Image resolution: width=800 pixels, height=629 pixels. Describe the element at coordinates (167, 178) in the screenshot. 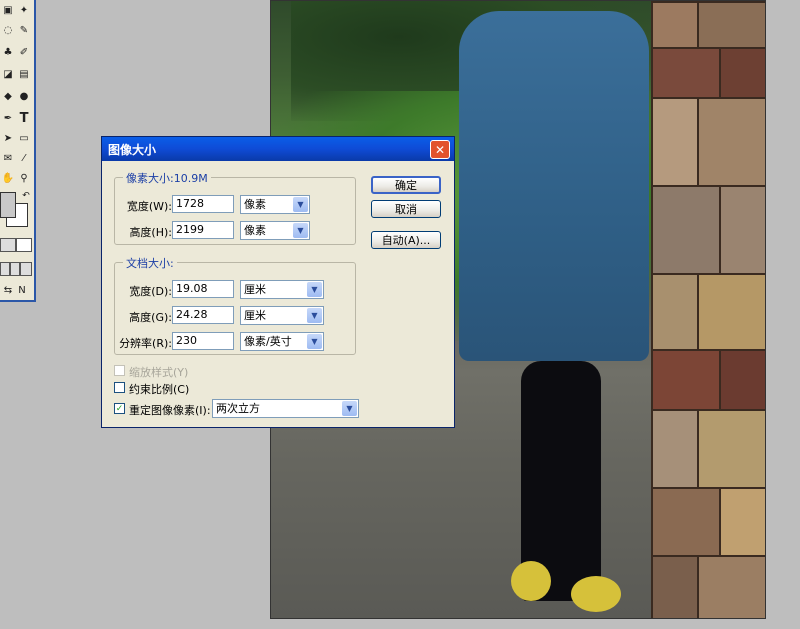

I see `pixel-dimensions-legend: 像素大小:10.9M` at that location.